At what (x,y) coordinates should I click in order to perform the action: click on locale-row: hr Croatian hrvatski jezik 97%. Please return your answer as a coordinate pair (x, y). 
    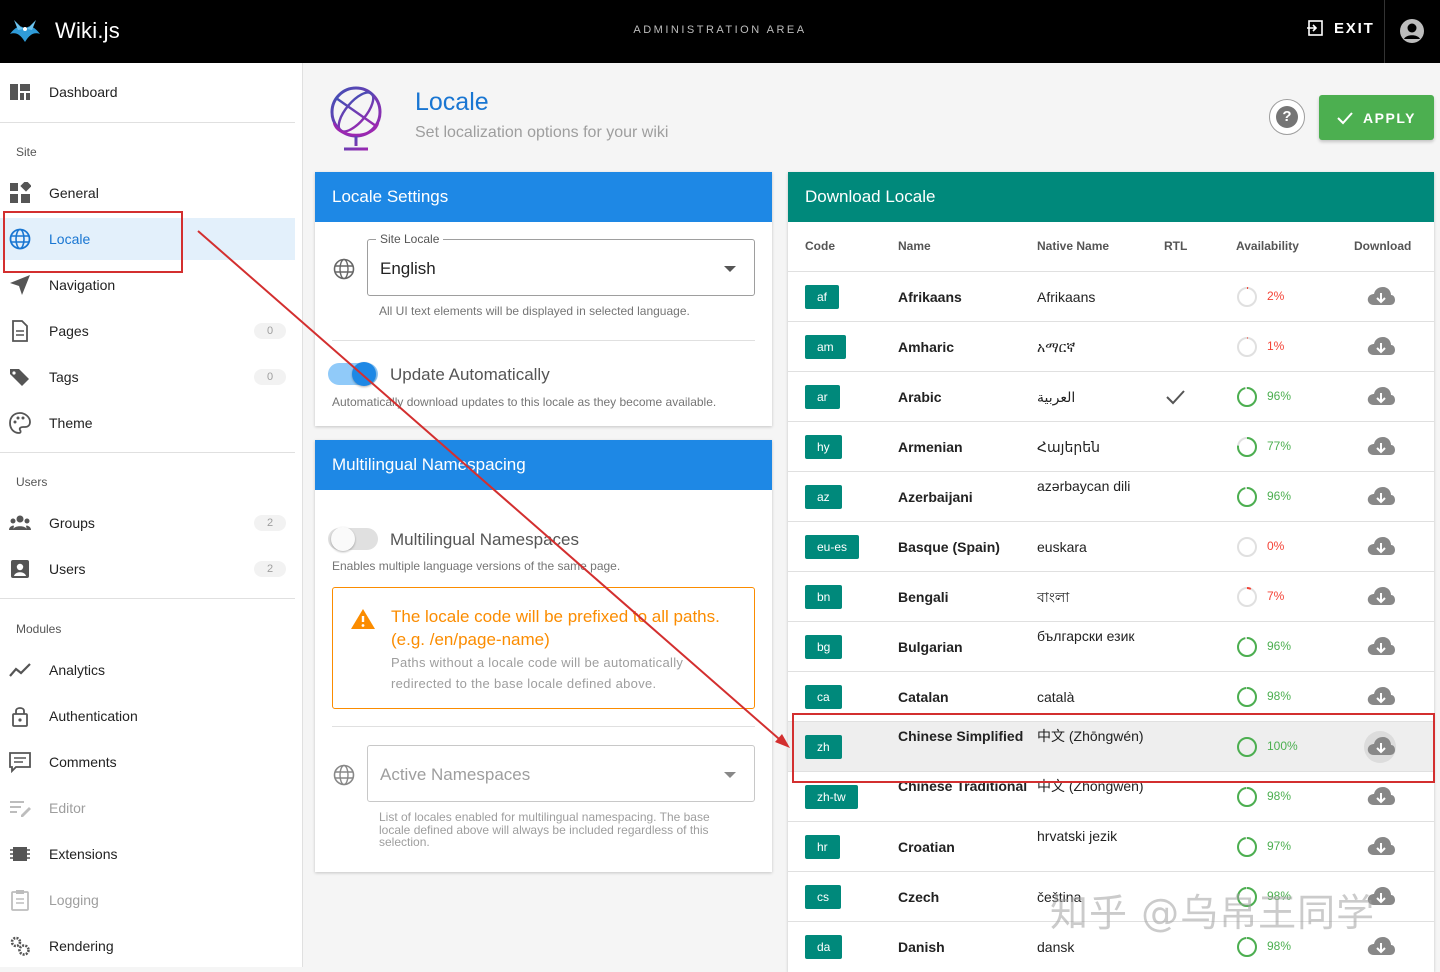
    Looking at the image, I should click on (1111, 846).